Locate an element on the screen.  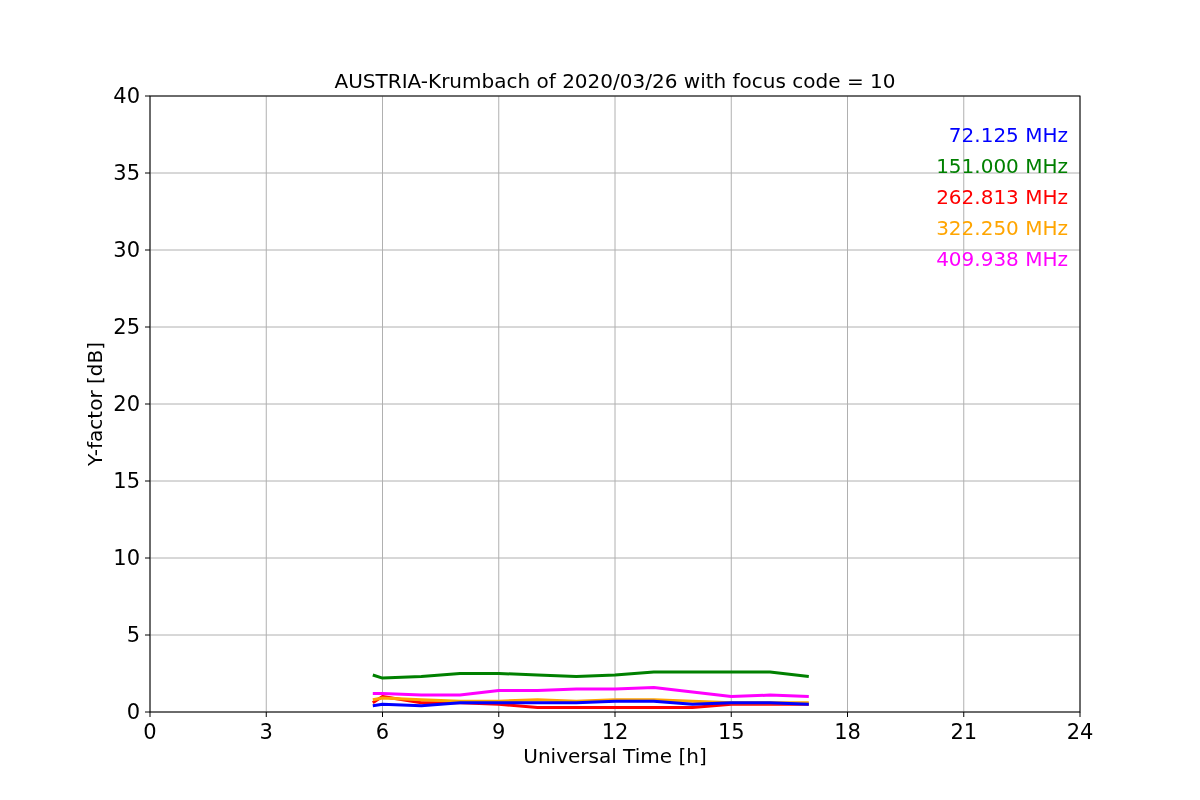
y-tick-label: 10 is located at coordinates (126, 558).